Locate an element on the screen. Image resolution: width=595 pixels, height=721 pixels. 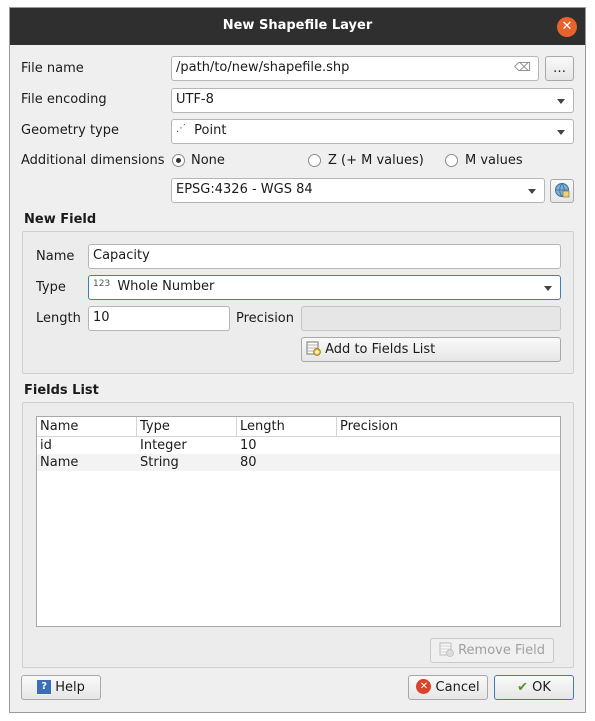
table-row: id Integer 10 is located at coordinates (298, 445).